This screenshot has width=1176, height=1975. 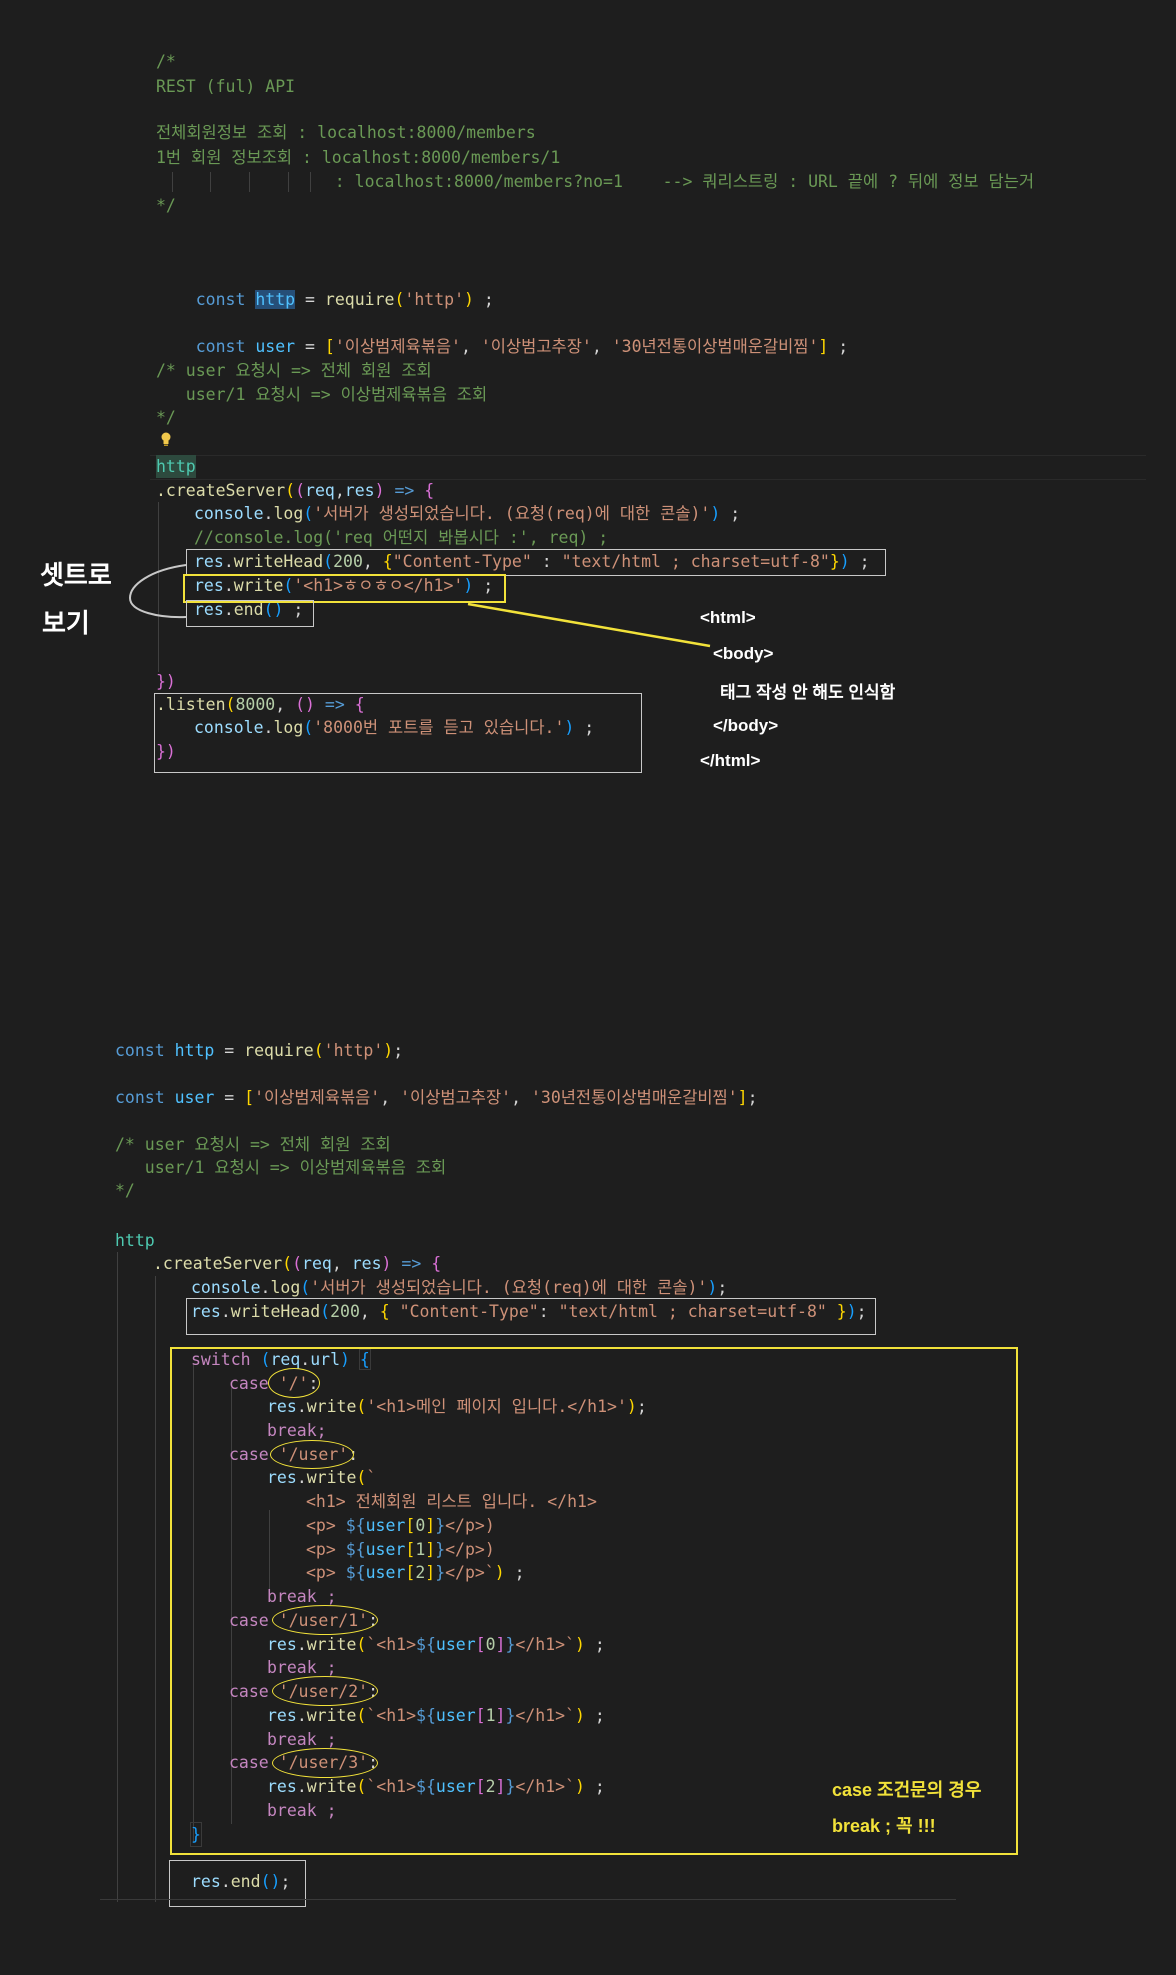 I want to click on bracket-connector, so click(x=157, y=591).